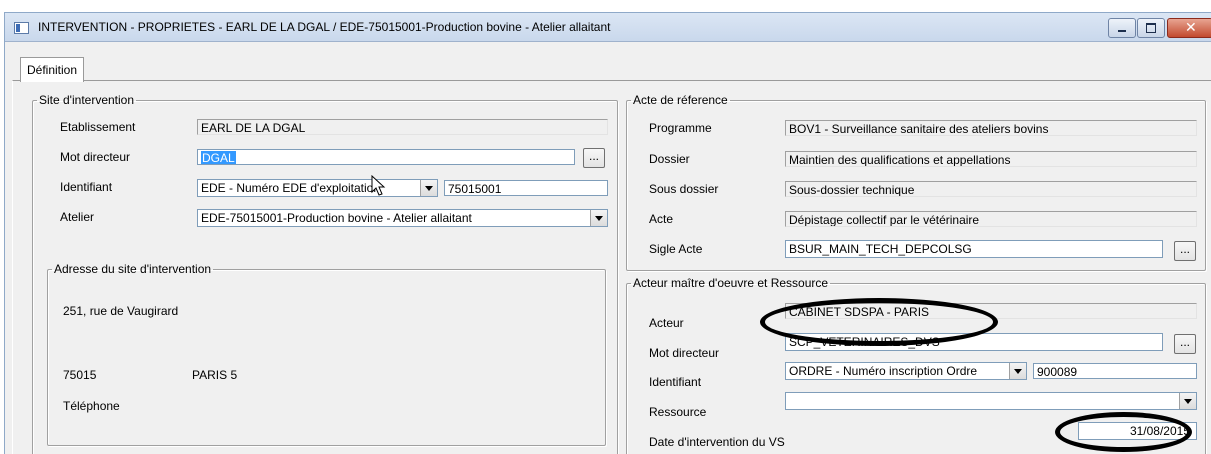  Describe the element at coordinates (95, 157) in the screenshot. I see `mot-directeur-label: Mot directeur` at that location.